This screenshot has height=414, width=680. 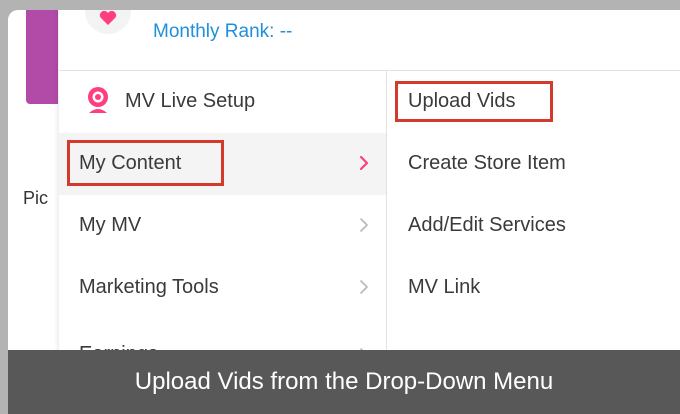 I want to click on menu-item-label: My MV, so click(x=110, y=225).